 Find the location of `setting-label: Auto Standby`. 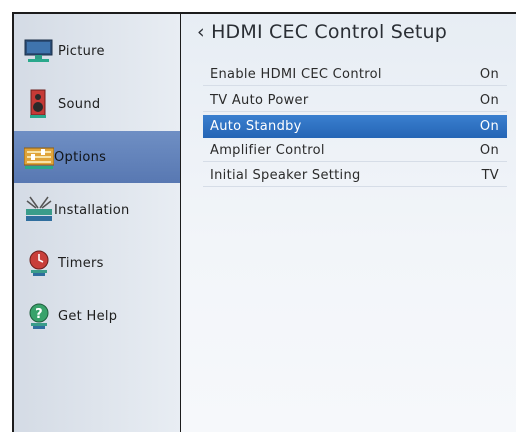

setting-label: Auto Standby is located at coordinates (256, 126).